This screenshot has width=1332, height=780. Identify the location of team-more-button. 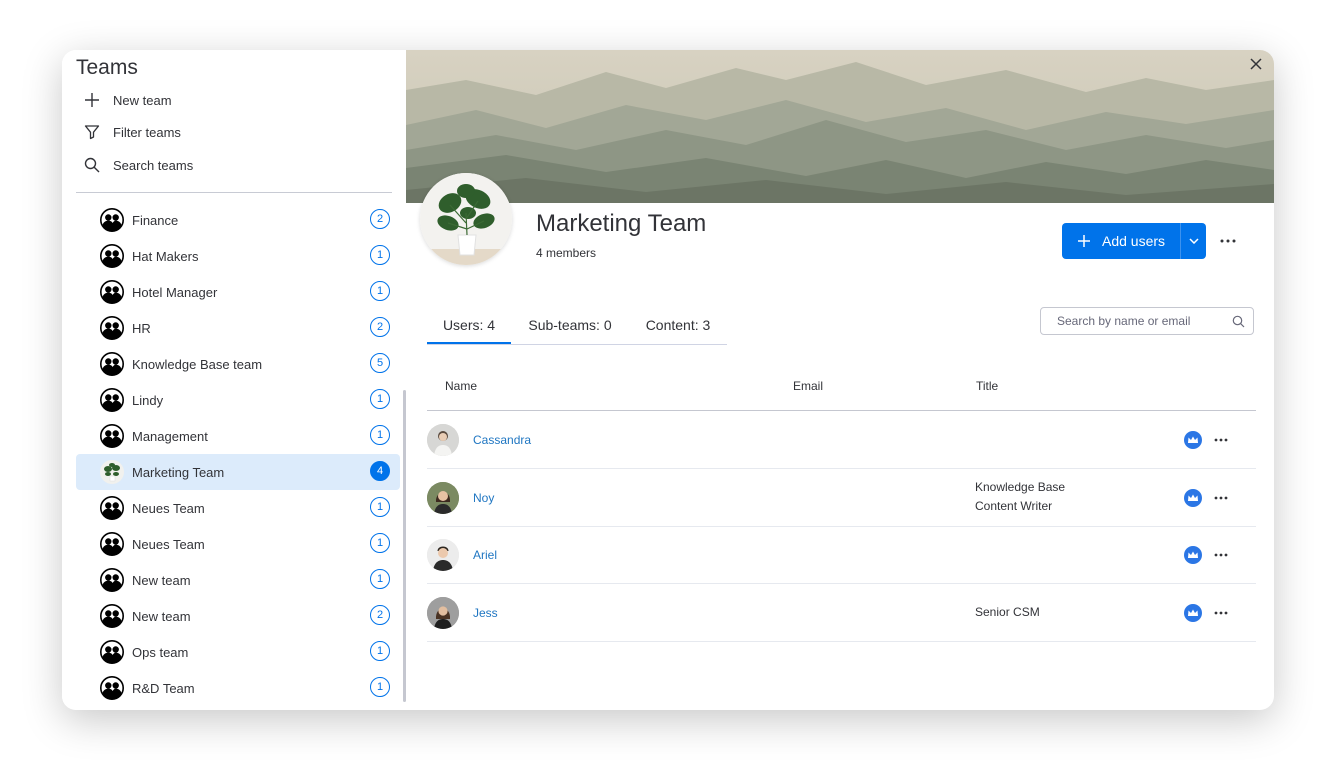
(1228, 241).